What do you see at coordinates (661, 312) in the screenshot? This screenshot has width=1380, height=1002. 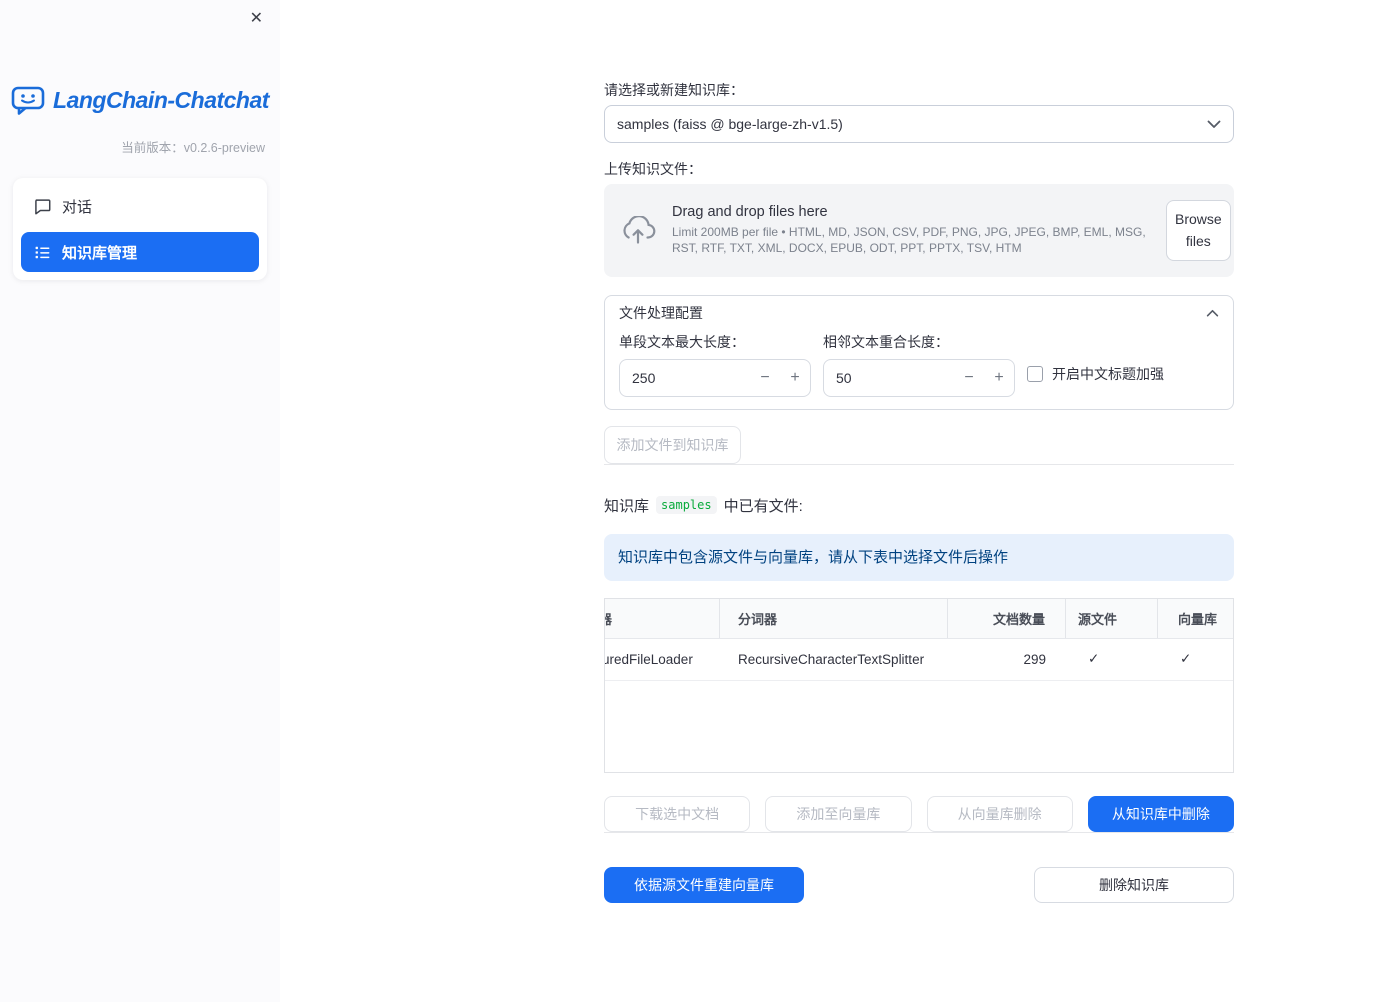 I see `expander-title: 文件处理配置` at bounding box center [661, 312].